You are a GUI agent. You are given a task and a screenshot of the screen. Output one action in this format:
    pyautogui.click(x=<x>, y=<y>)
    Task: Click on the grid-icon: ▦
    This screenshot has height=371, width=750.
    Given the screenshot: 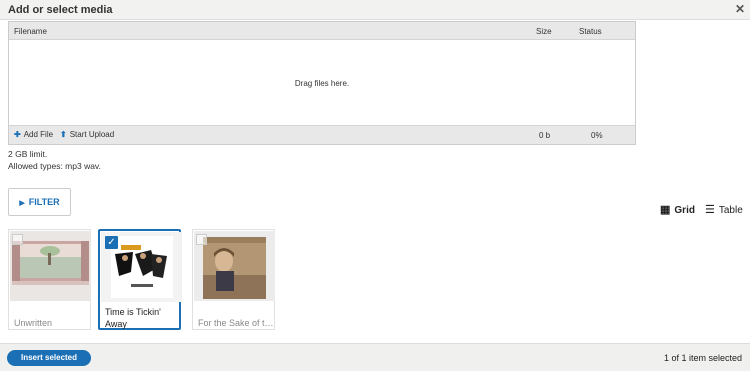 What is the action you would take?
    pyautogui.click(x=665, y=210)
    